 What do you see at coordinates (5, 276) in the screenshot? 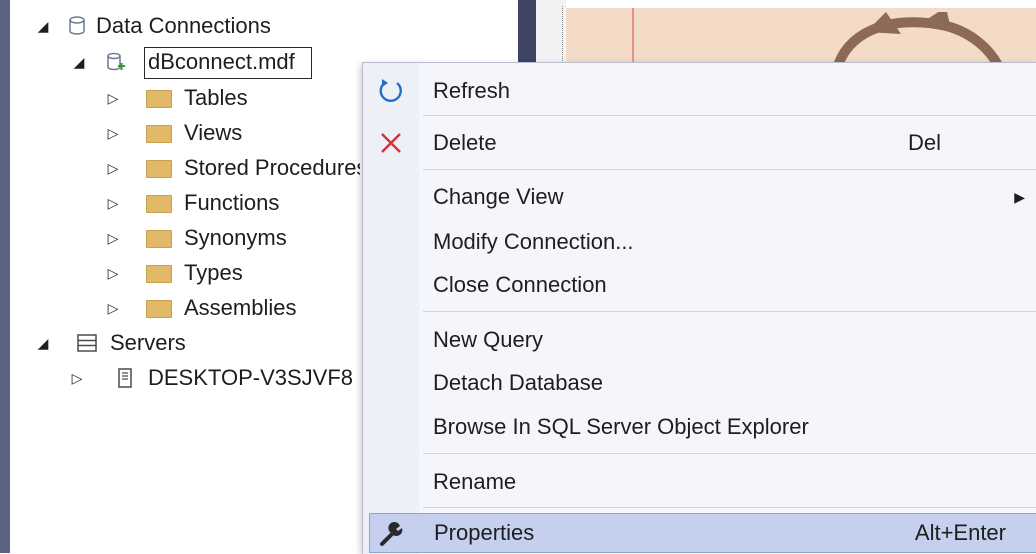
I see `explorer-frame-border` at bounding box center [5, 276].